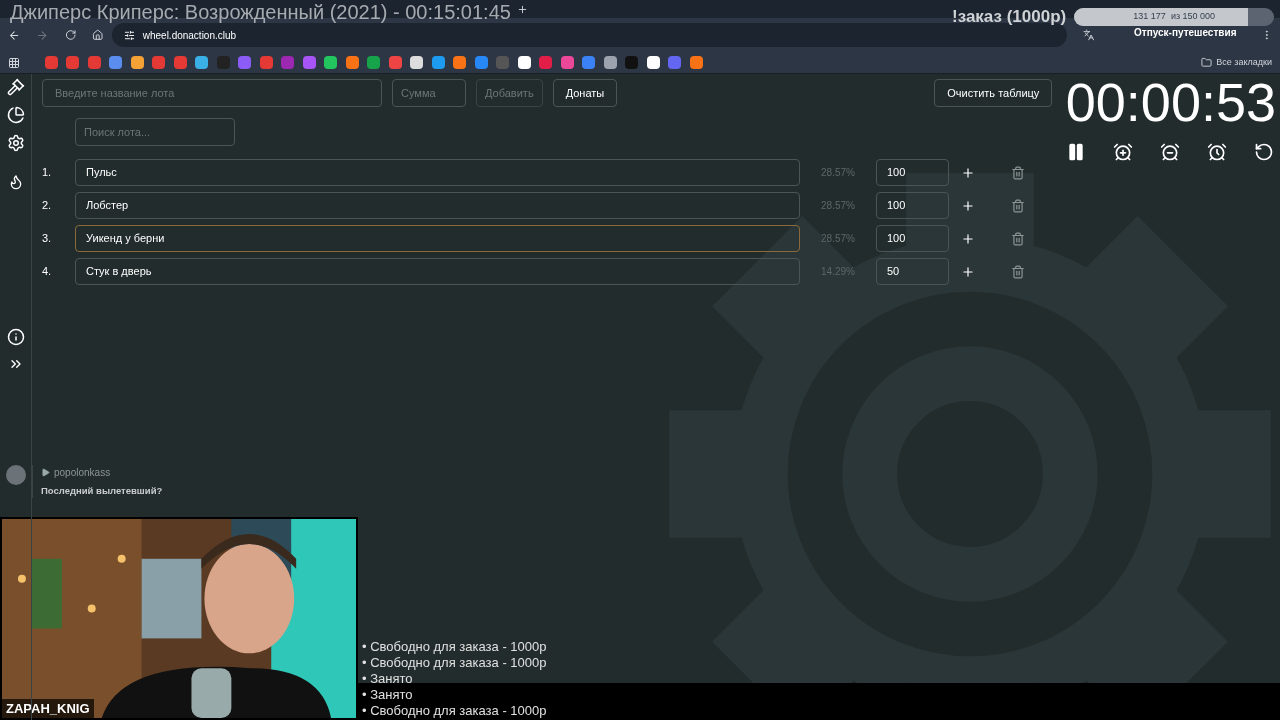 The height and width of the screenshot is (720, 1280). Describe the element at coordinates (47, 206) in the screenshot. I see `lot-number: 2.` at that location.